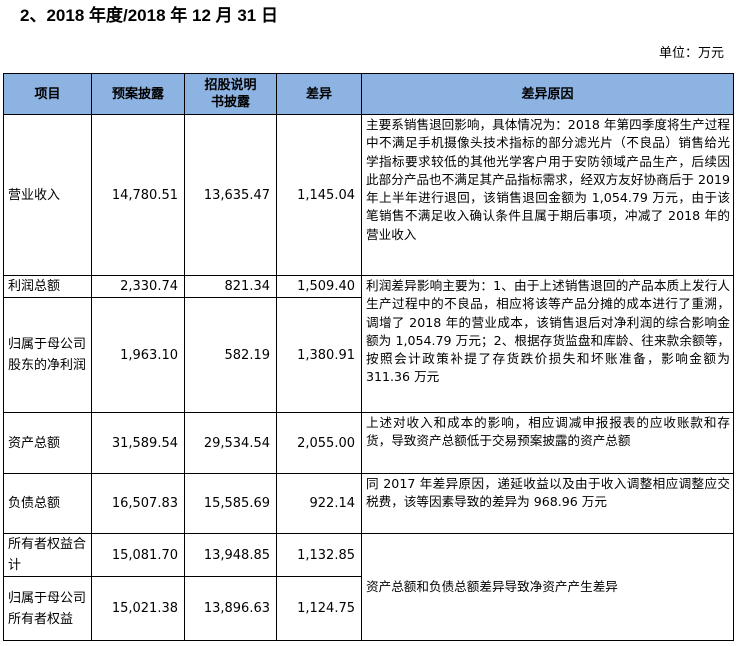 The image size is (736, 646). Describe the element at coordinates (547, 587) in the screenshot. I see `row-reason: 资产总额和负债总额差异导致净资产产生差异` at that location.